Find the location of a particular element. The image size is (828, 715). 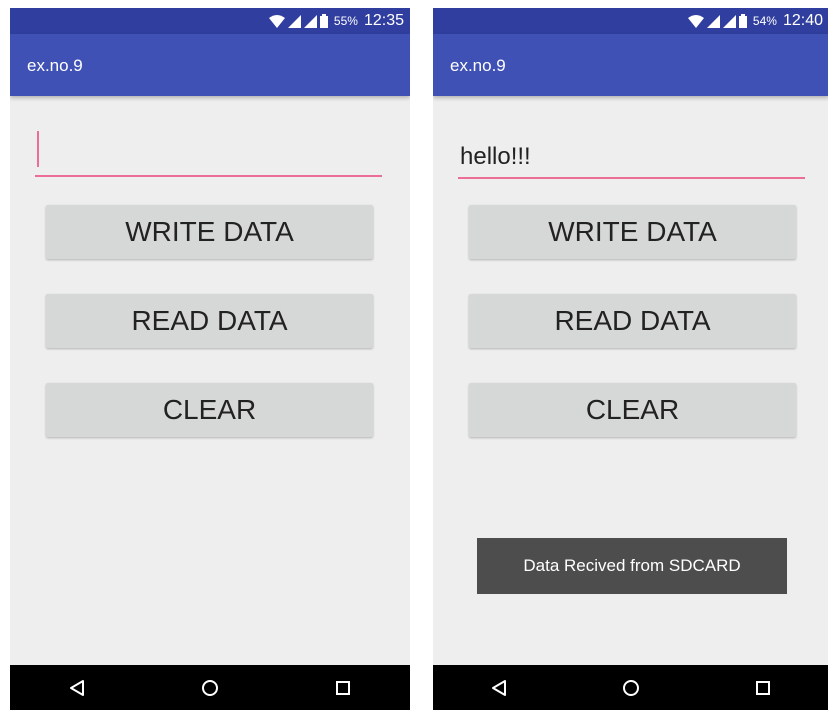

text-input-field is located at coordinates (208, 152).